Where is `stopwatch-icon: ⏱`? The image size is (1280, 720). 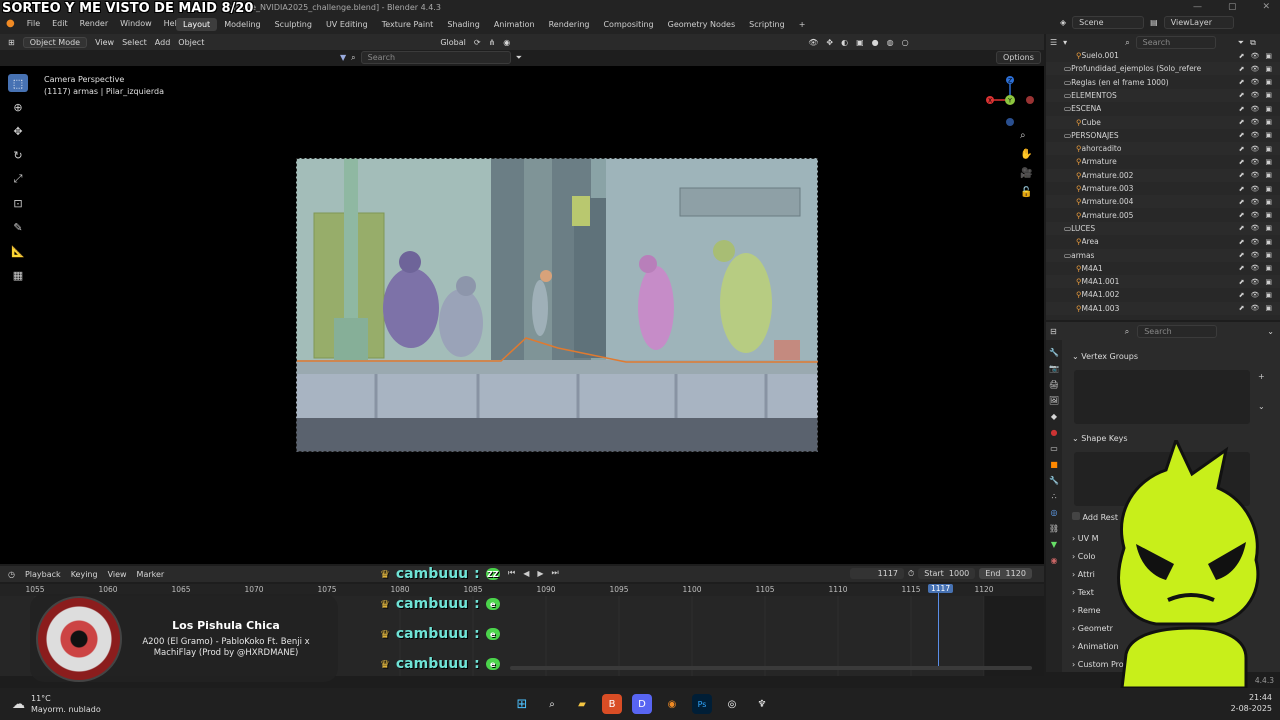 stopwatch-icon: ⏱ is located at coordinates (911, 574).